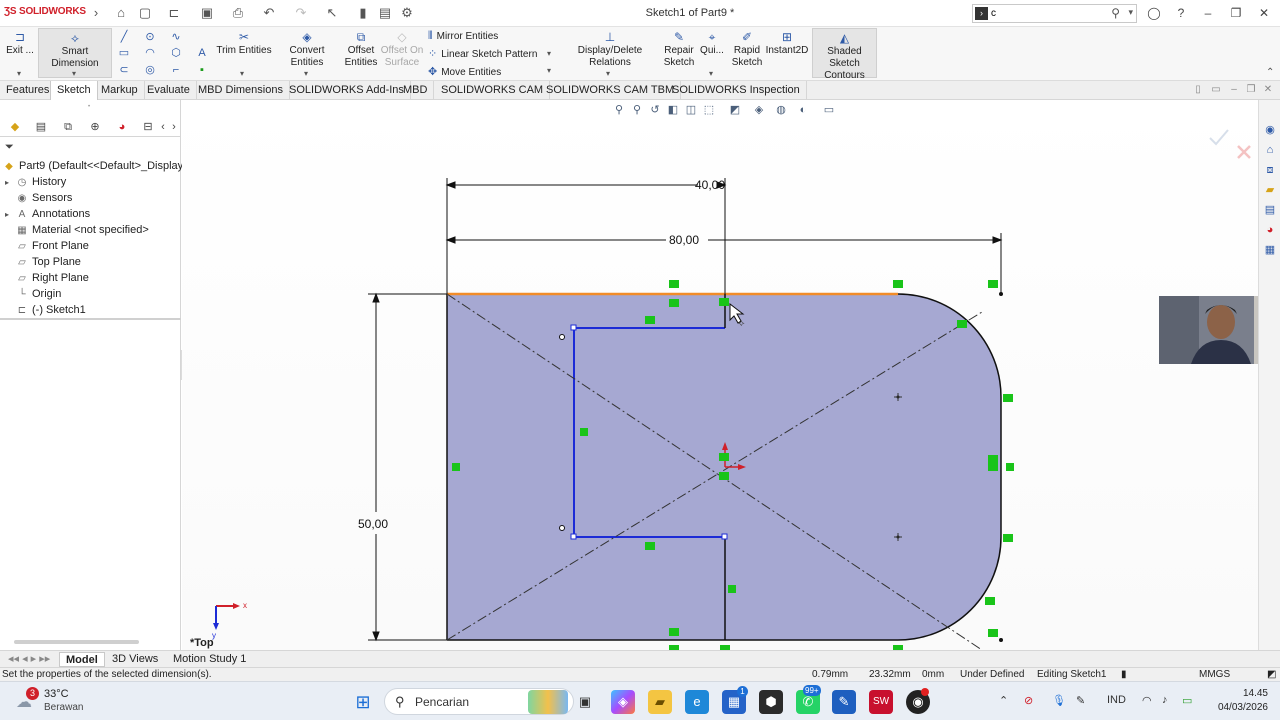 Image resolution: width=1280 pixels, height=720 pixels. Describe the element at coordinates (361, 49) in the screenshot. I see `offset-entities-button: ⧉ Offset Entities` at that location.